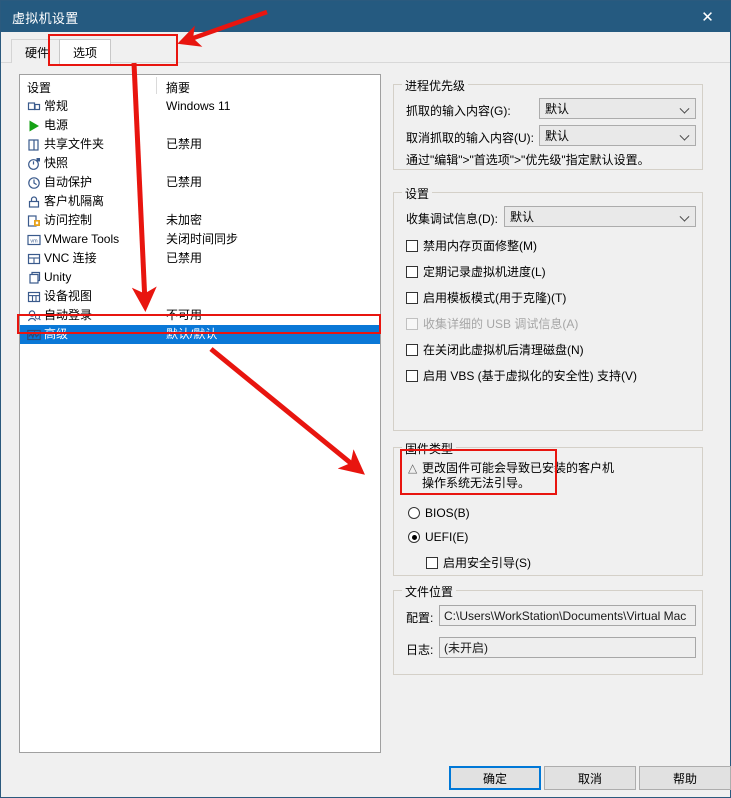 The width and height of the screenshot is (731, 798). I want to click on file-location-title: 文件位置, so click(429, 591).